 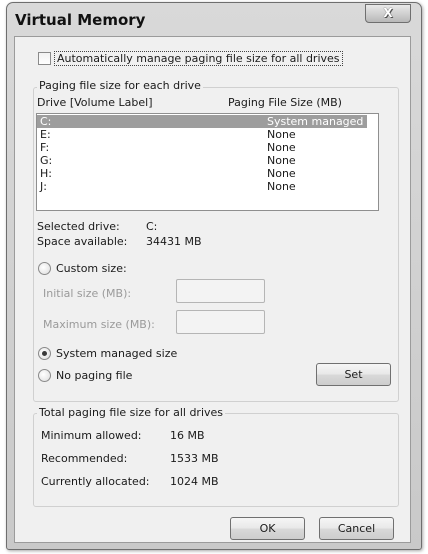 I want to click on system-managed-label: System managed size, so click(x=116, y=353).